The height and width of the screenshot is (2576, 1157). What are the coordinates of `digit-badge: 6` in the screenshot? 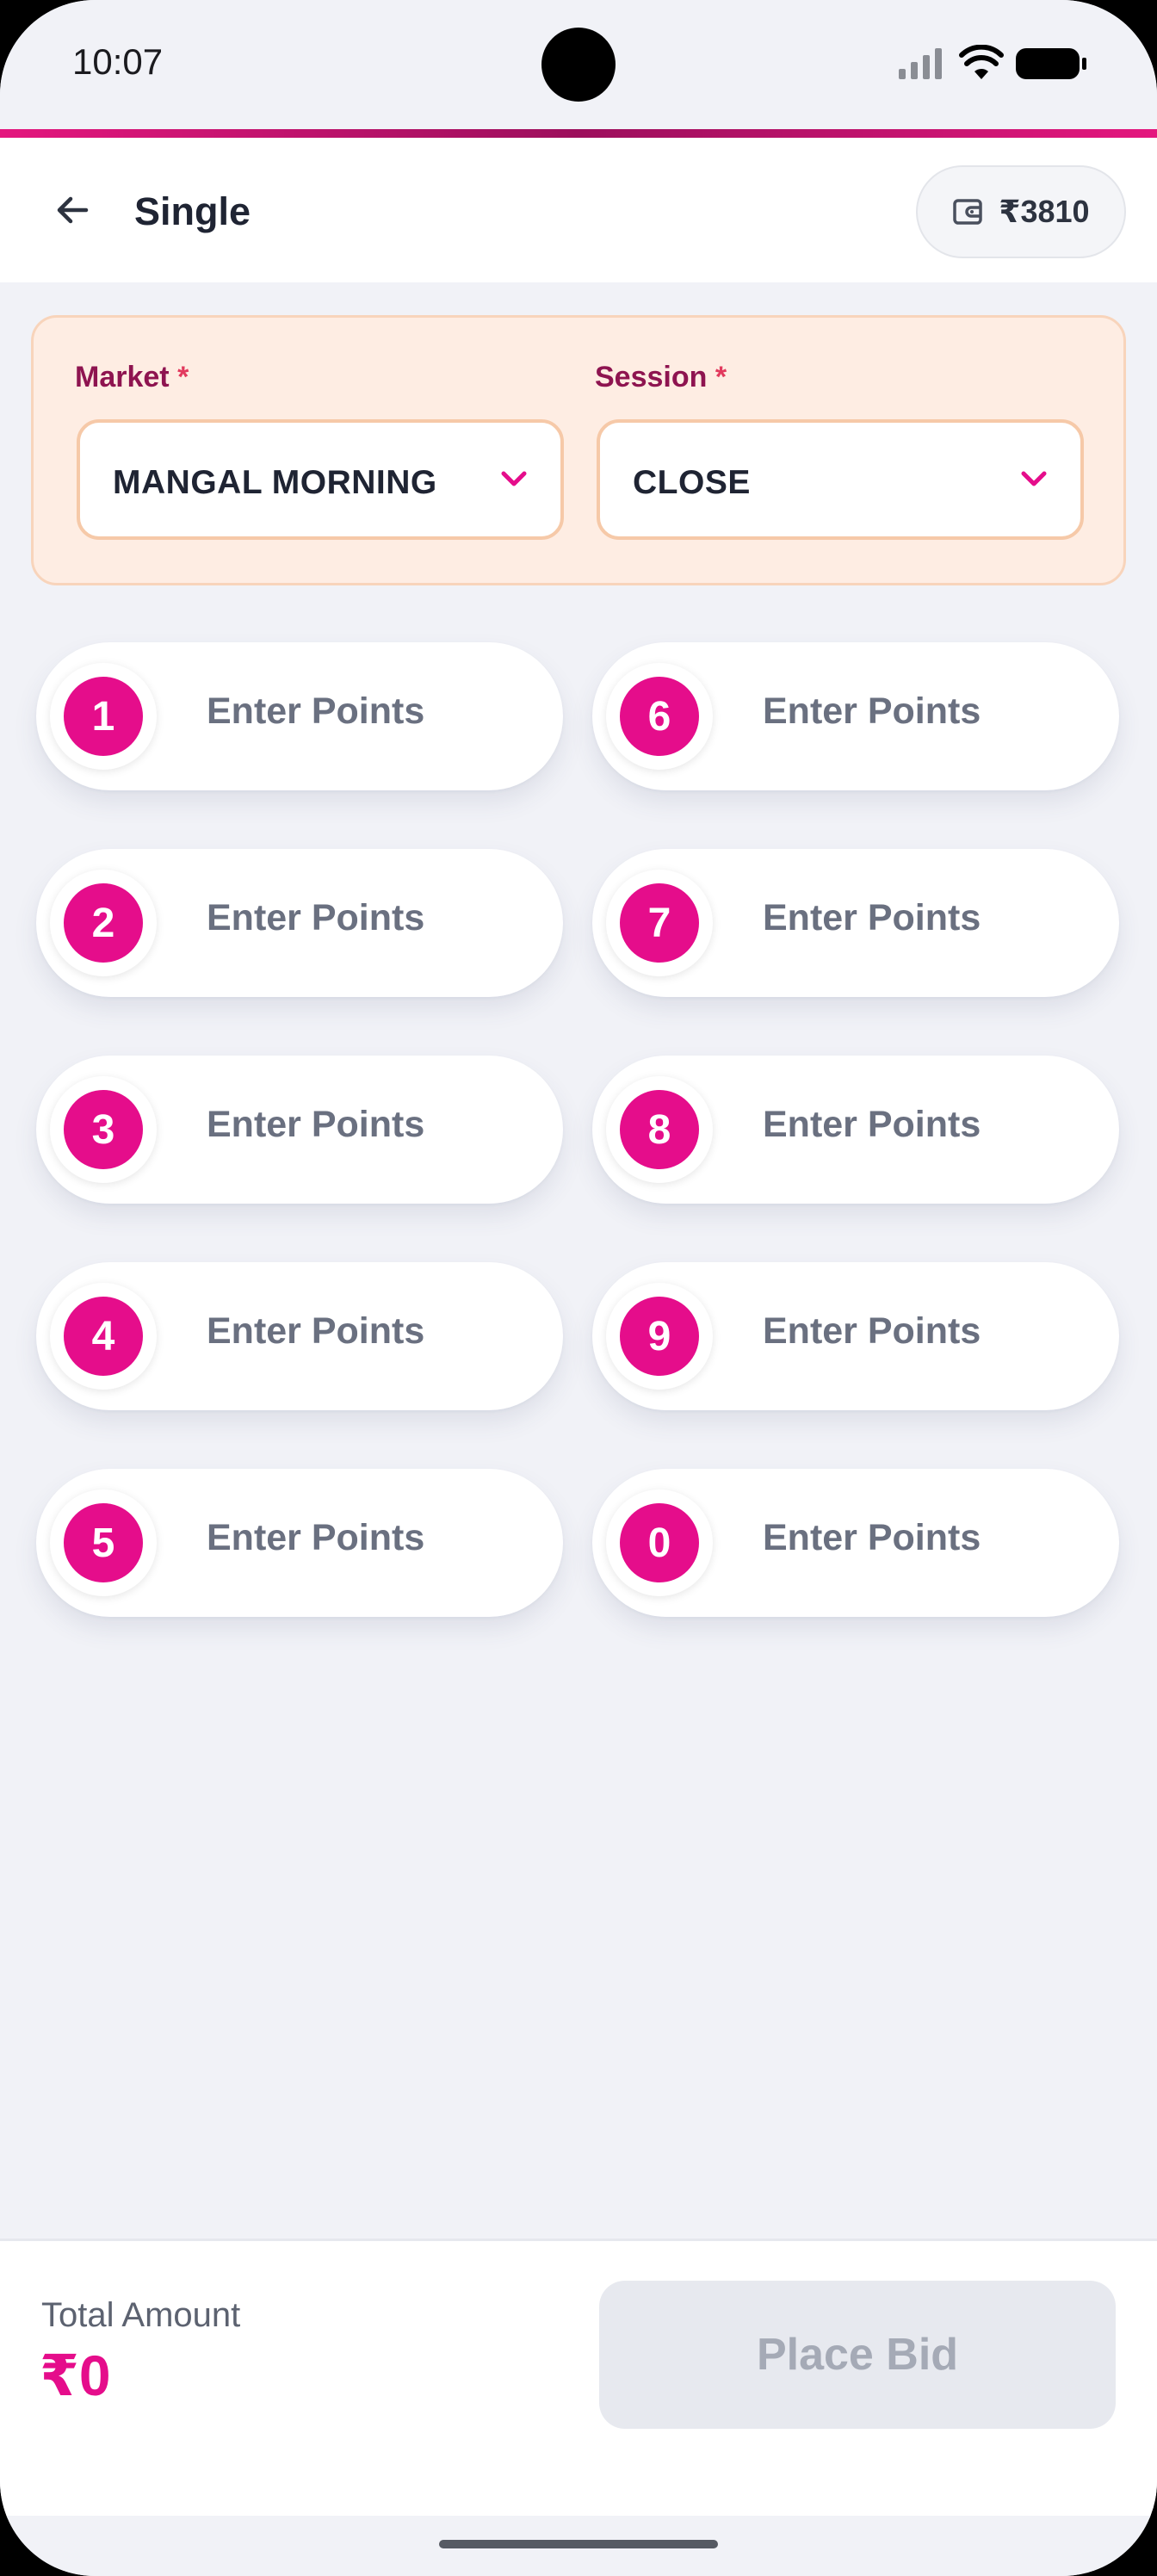 It's located at (659, 717).